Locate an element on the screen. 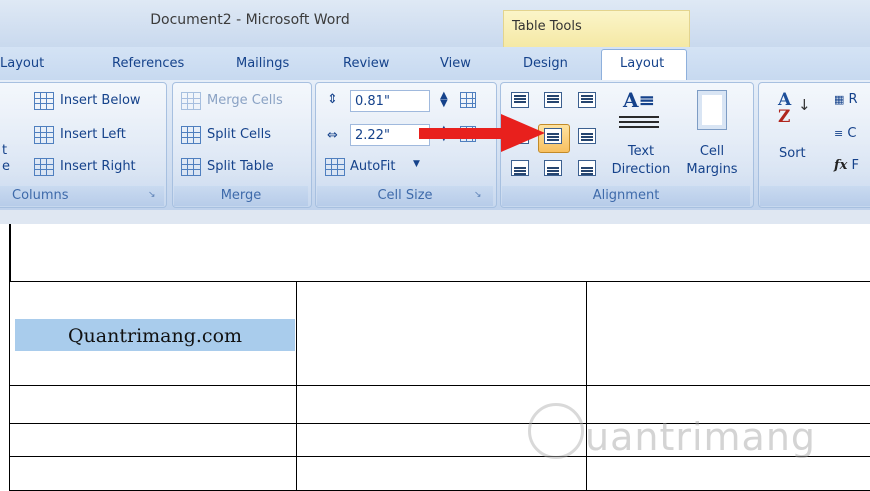 Image resolution: width=870 pixels, height=491 pixels. window-title: Document2 - Microsoft Word is located at coordinates (250, 20).